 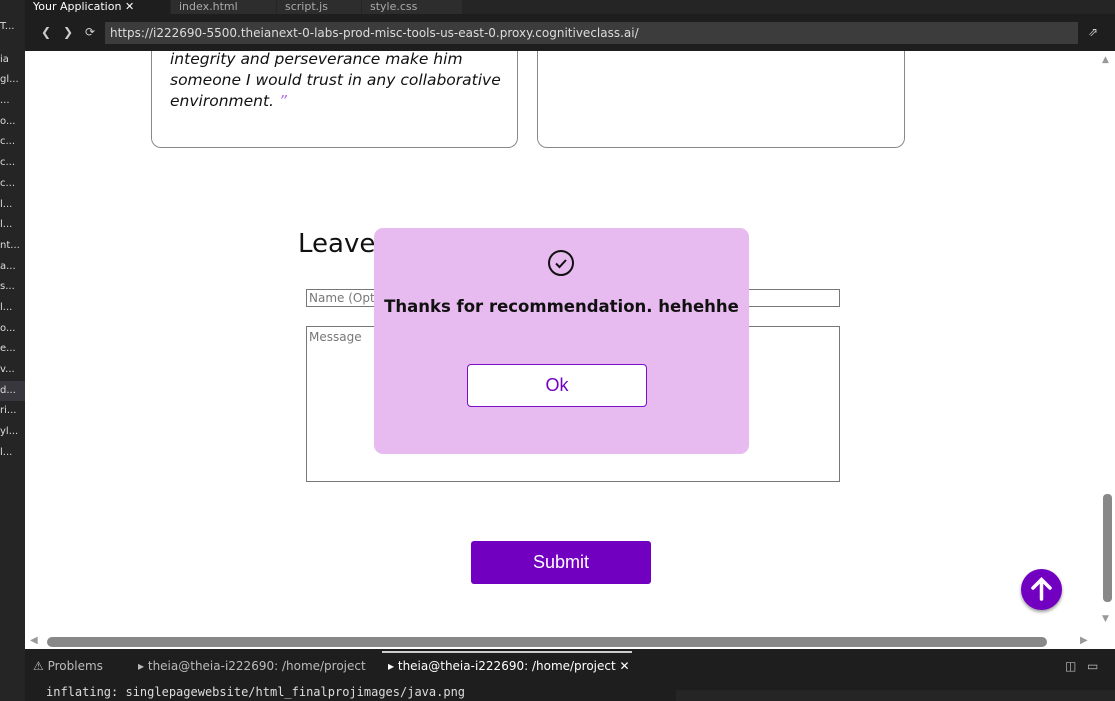 I want to click on tab-label: style.css, so click(x=394, y=6).